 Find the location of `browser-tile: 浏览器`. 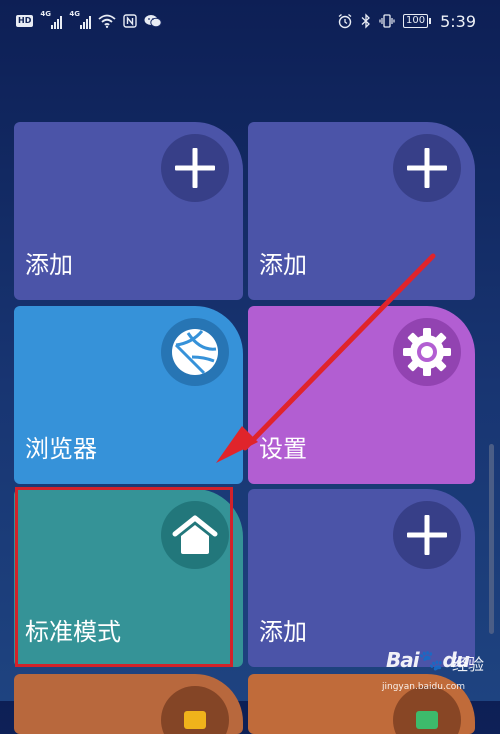

browser-tile: 浏览器 is located at coordinates (128, 395).